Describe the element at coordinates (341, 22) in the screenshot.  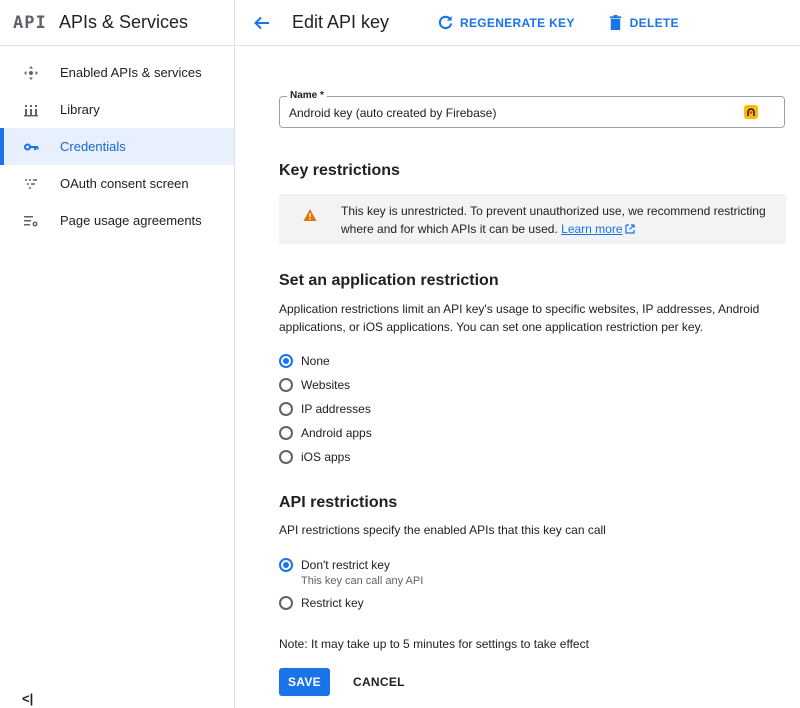
I see `page-title: Edit API key` at that location.